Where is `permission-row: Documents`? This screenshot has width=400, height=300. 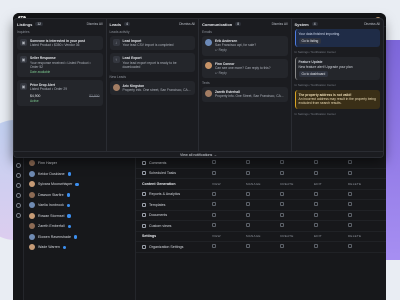 permission-row: Documents is located at coordinates (261, 216).